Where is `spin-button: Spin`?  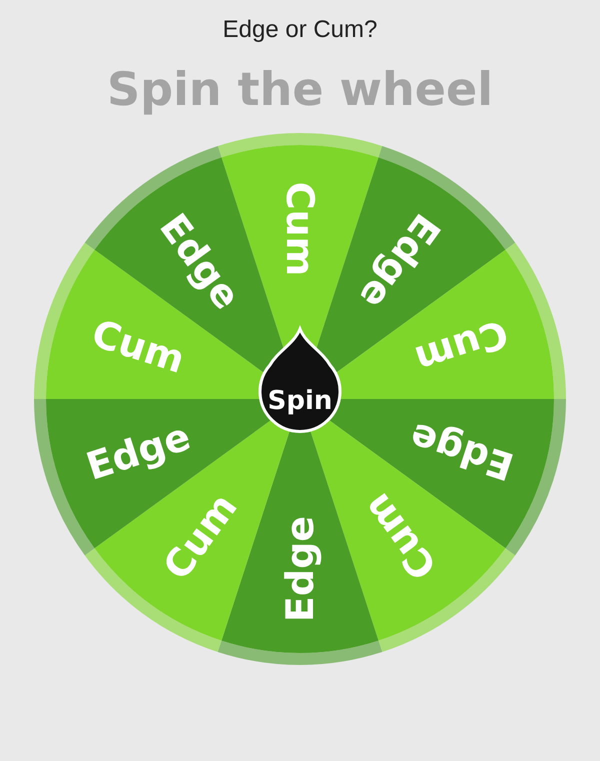
spin-button: Spin is located at coordinates (300, 380).